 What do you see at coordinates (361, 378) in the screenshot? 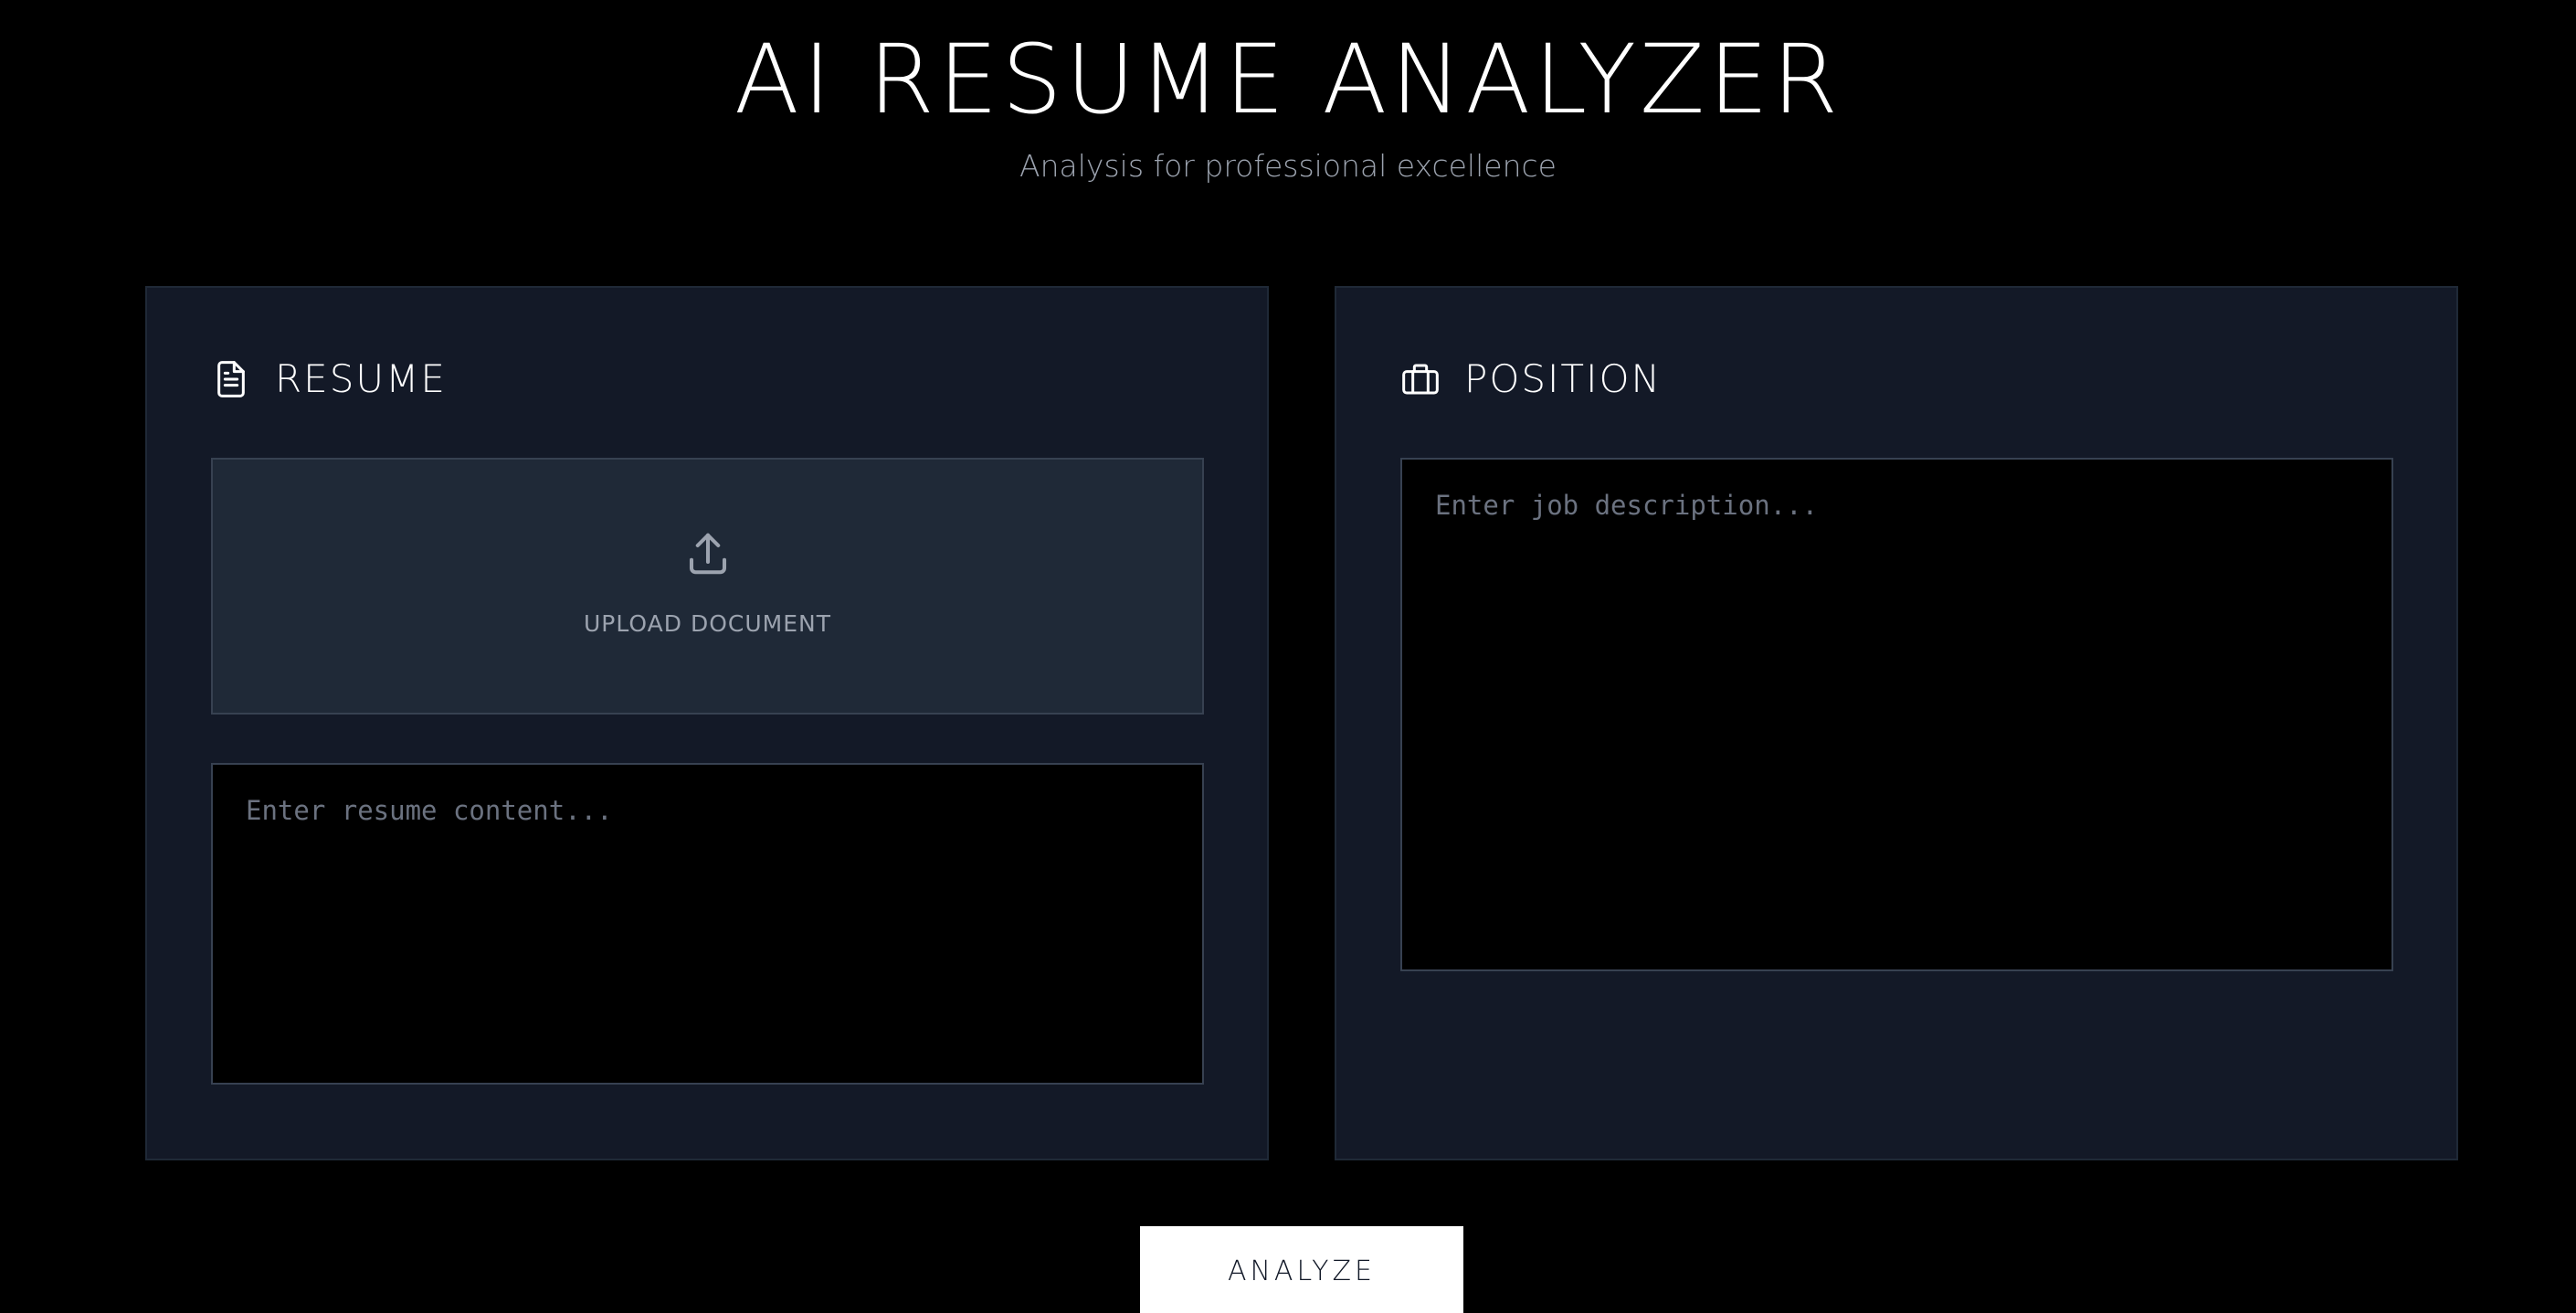
I see `resume-panel-title: RESUME` at bounding box center [361, 378].